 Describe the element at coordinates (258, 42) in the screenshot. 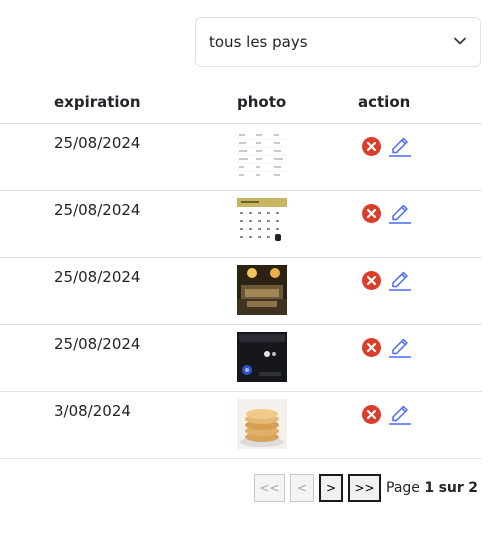

I see `country-select-value: tous les pays` at that location.